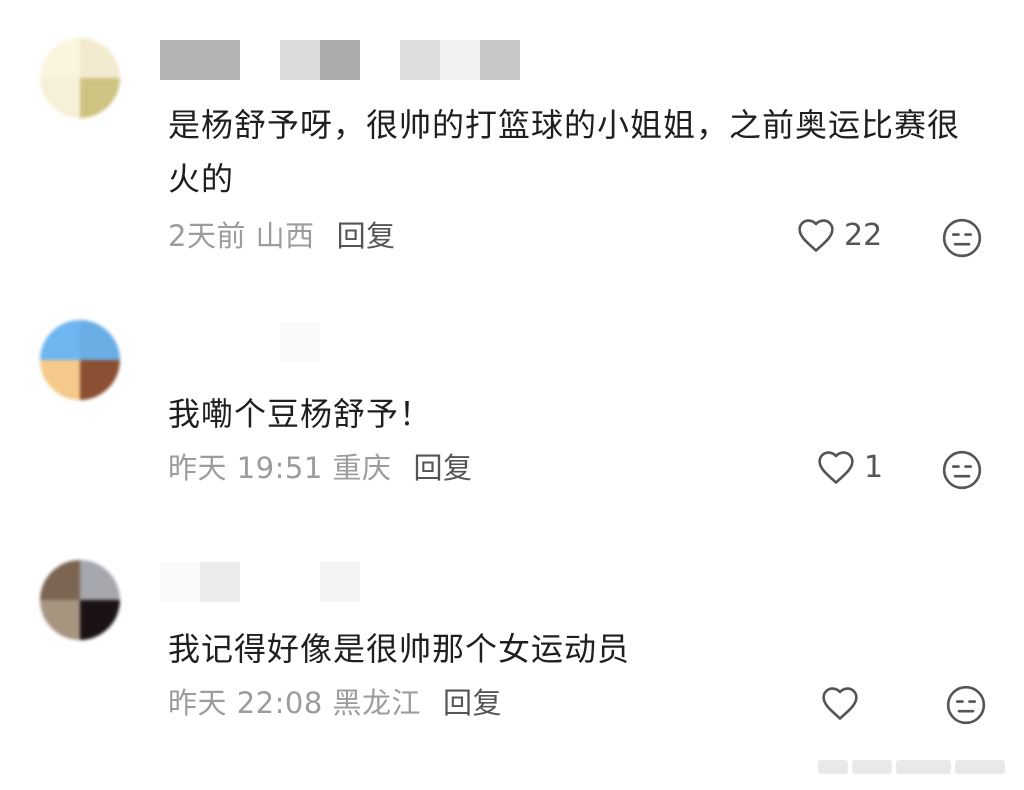  What do you see at coordinates (564, 152) in the screenshot?
I see `comment-text: 是杨舒予呀，很帅的打篮球的小姐姐，之前奥运比赛很火的` at bounding box center [564, 152].